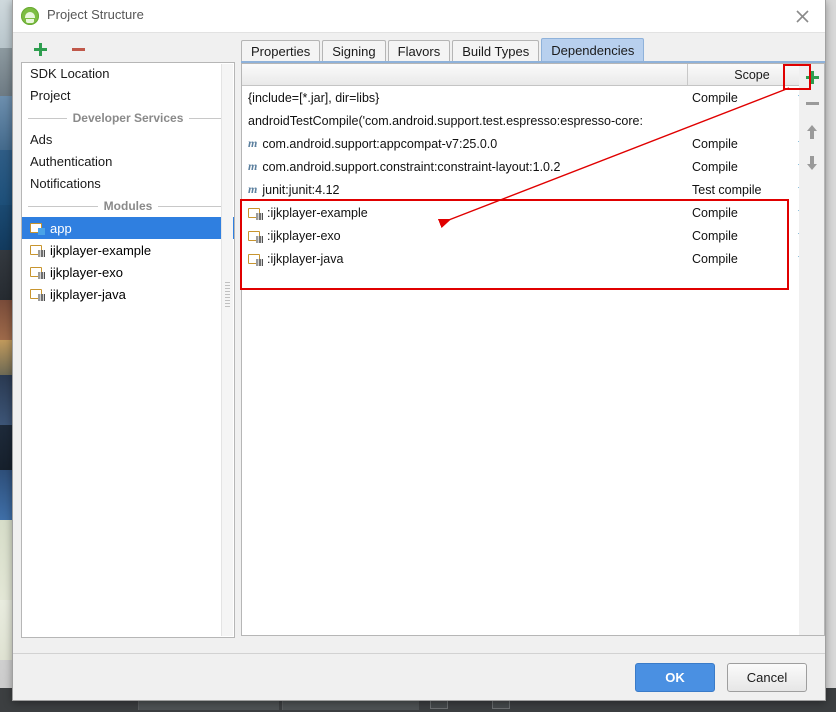 The height and width of the screenshot is (712, 836). I want to click on arrow-down-icon, so click(812, 163).